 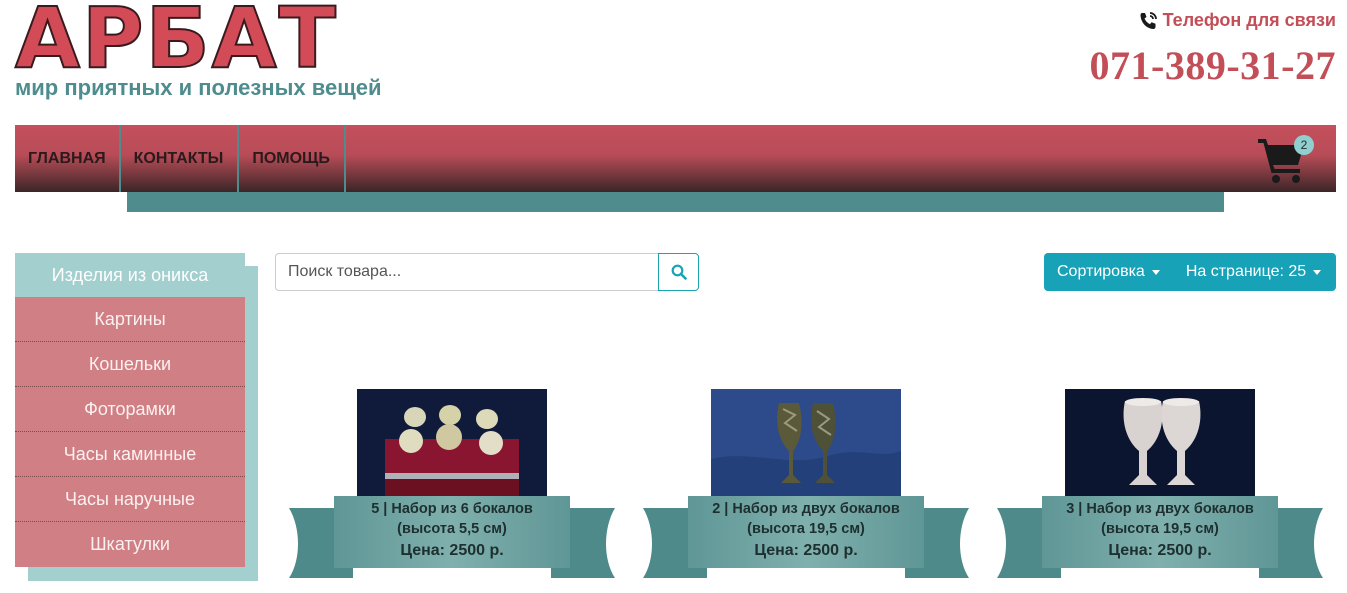 I want to click on sidebar-item-boxes: Шкатулки, so click(x=130, y=544).